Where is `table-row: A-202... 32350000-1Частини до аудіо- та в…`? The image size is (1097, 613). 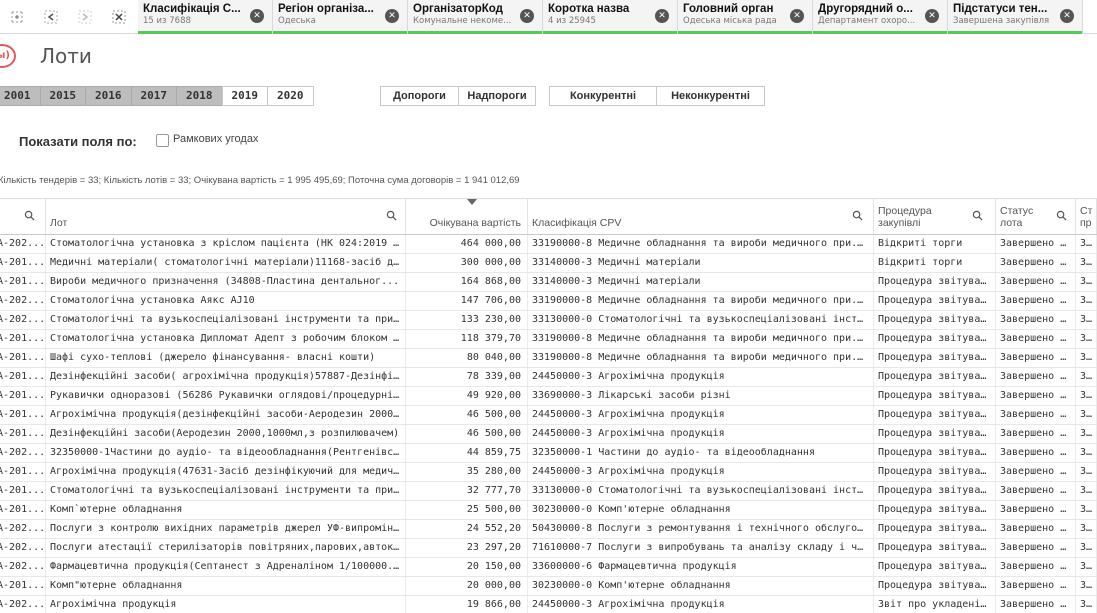
table-row: A-202... 32350000-1Частини до аудіо- та в… is located at coordinates (548, 453).